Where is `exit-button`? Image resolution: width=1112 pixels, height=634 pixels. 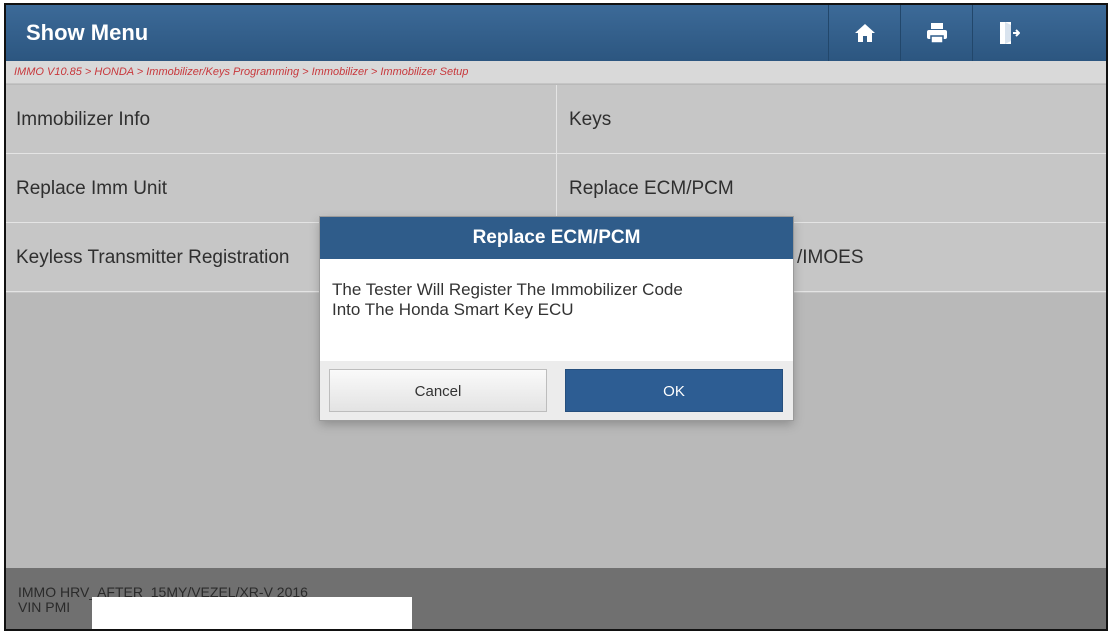 exit-button is located at coordinates (1008, 33).